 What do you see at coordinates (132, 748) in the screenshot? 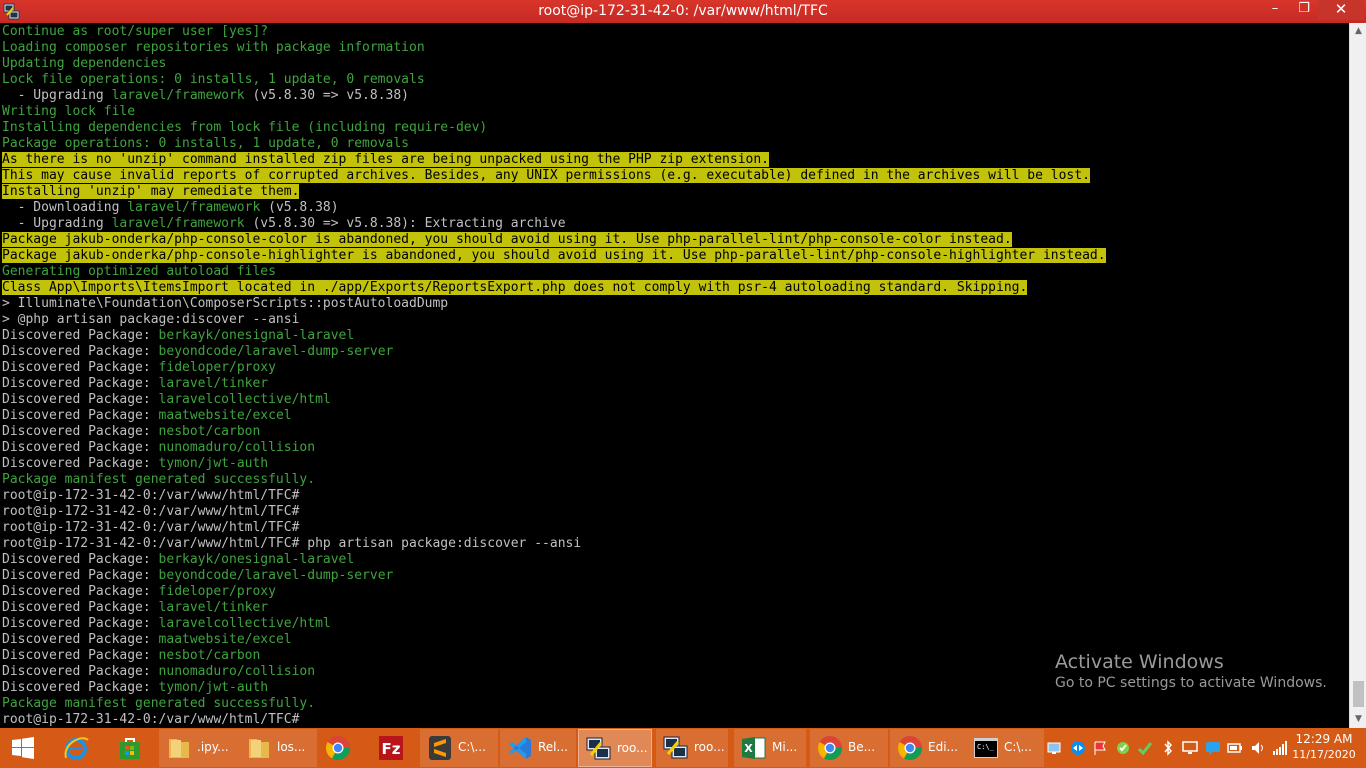
I see `taskbar-store` at bounding box center [132, 748].